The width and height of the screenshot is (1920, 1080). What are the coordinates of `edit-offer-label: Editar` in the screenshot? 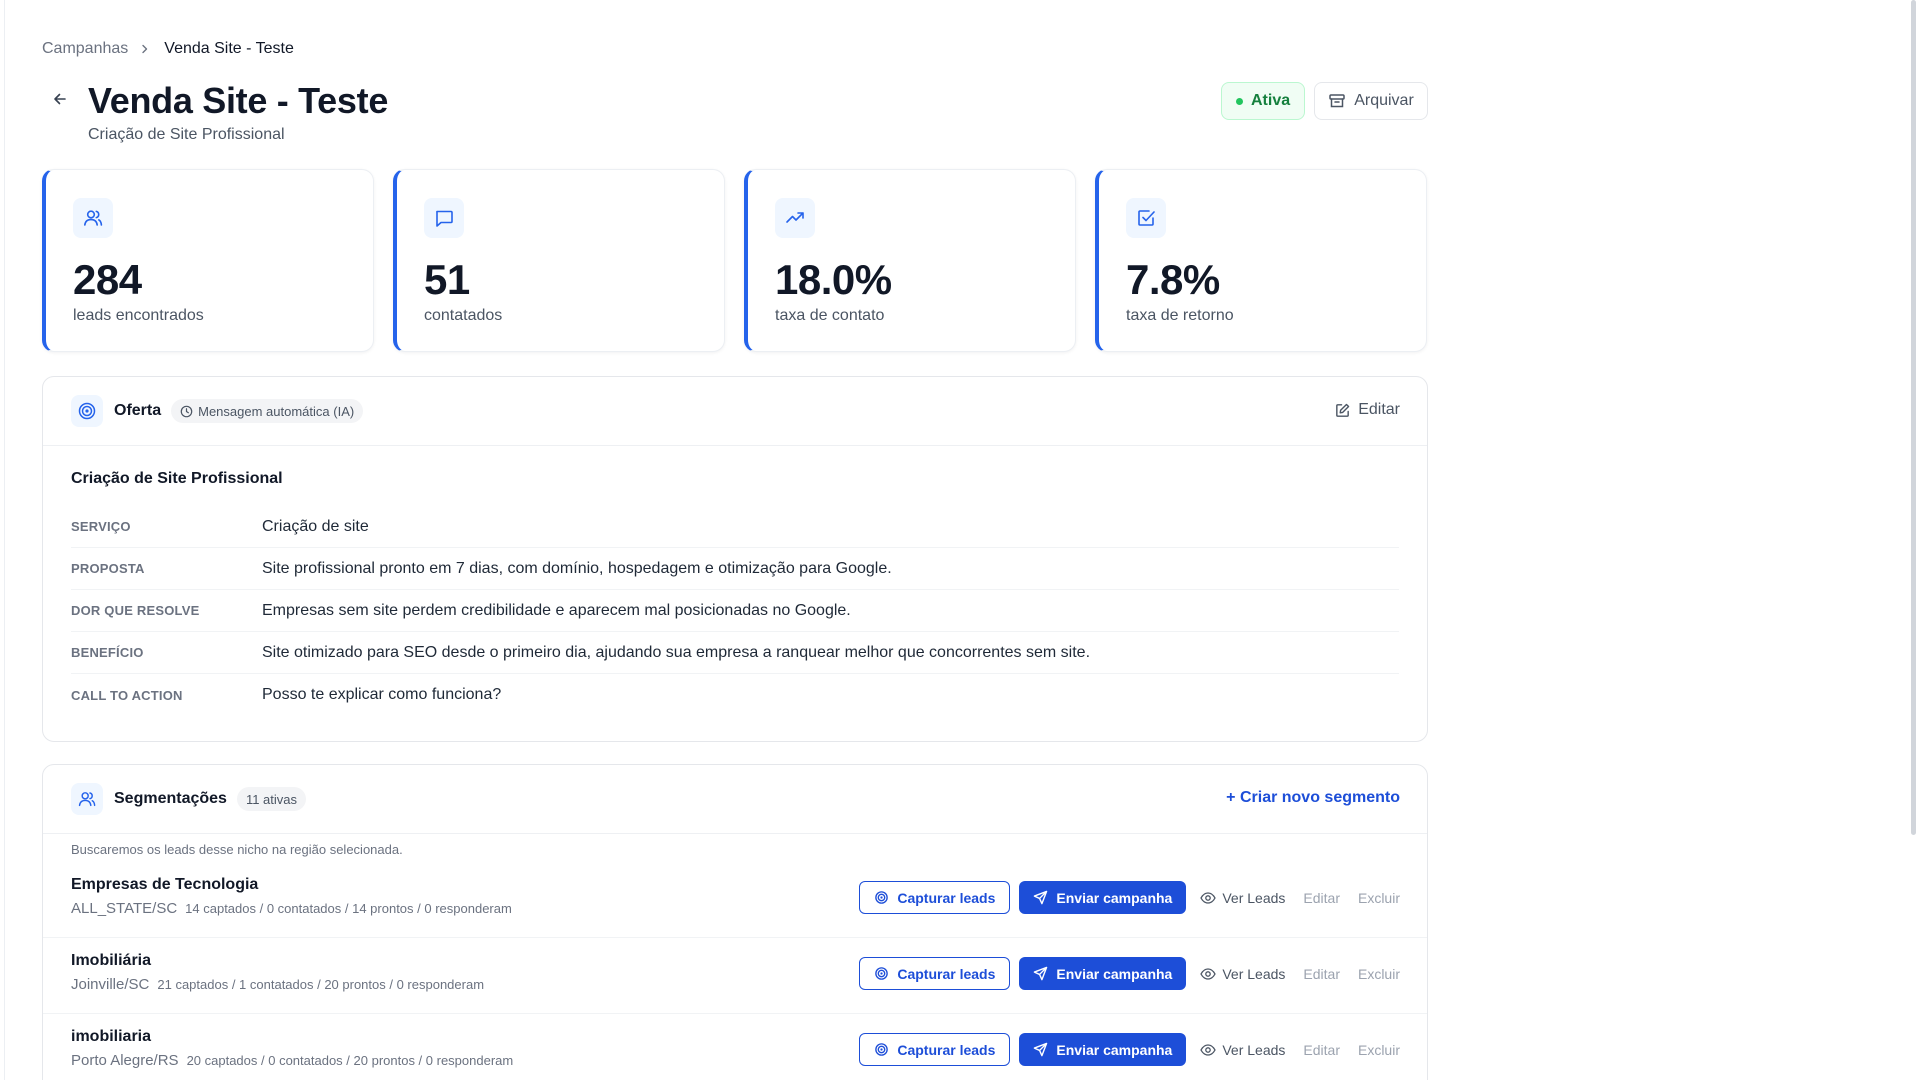 It's located at (1379, 409).